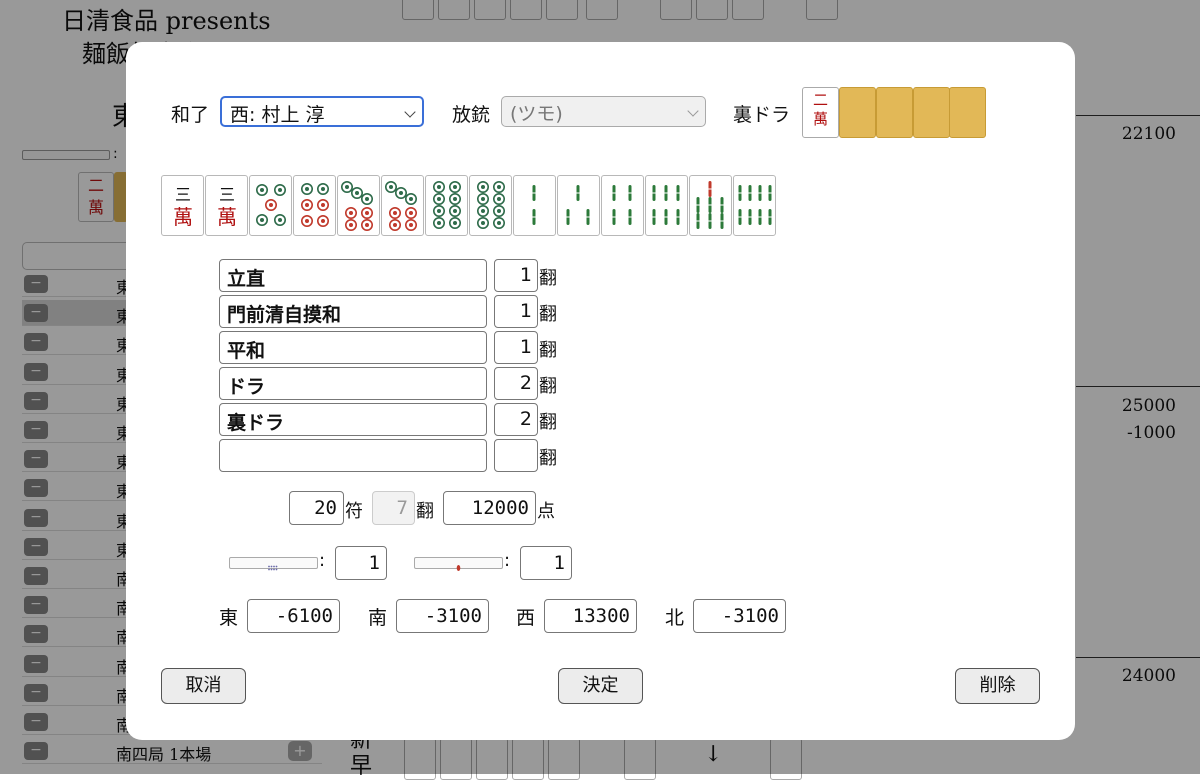  Describe the element at coordinates (353, 311) in the screenshot. I see `yaku-name-input: 門前清自摸和` at that location.